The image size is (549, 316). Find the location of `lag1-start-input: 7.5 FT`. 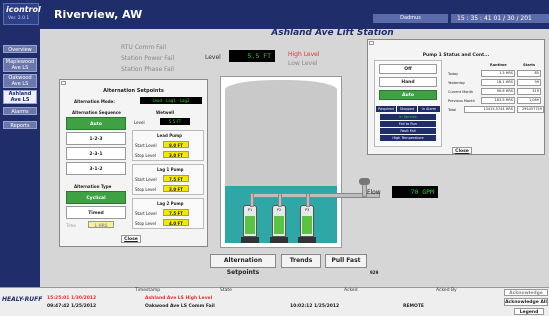

lag1-start-input: 7.5 FT is located at coordinates (176, 178).